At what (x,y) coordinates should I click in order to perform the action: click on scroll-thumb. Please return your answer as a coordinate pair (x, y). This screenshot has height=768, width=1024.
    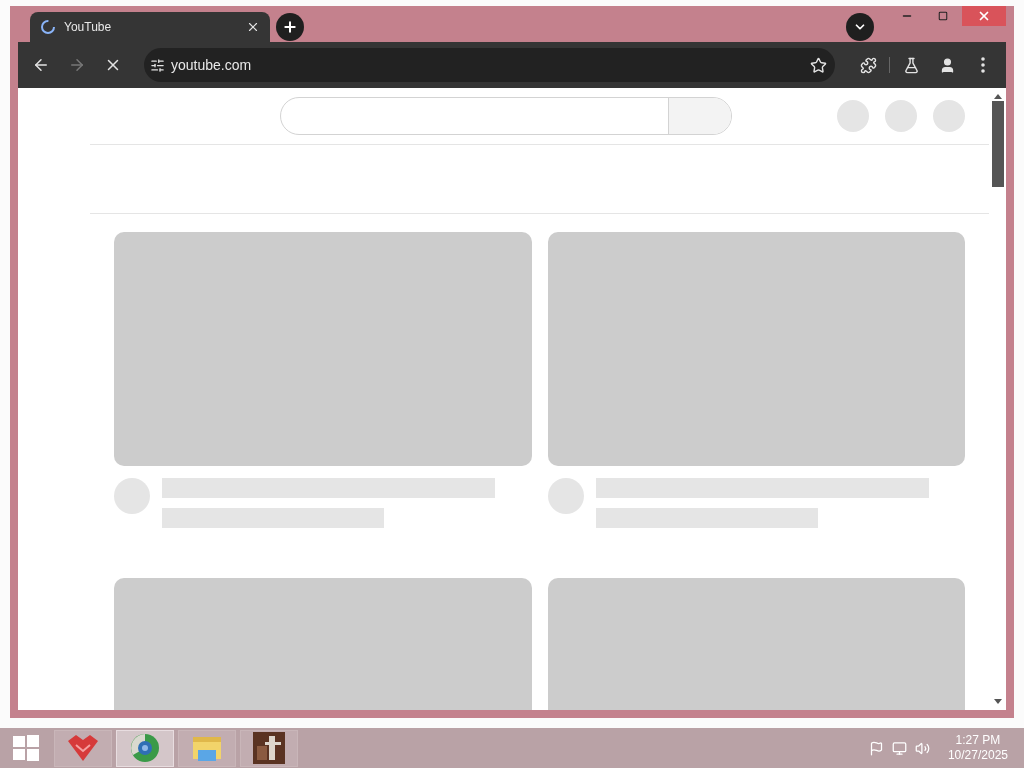
    Looking at the image, I should click on (997, 144).